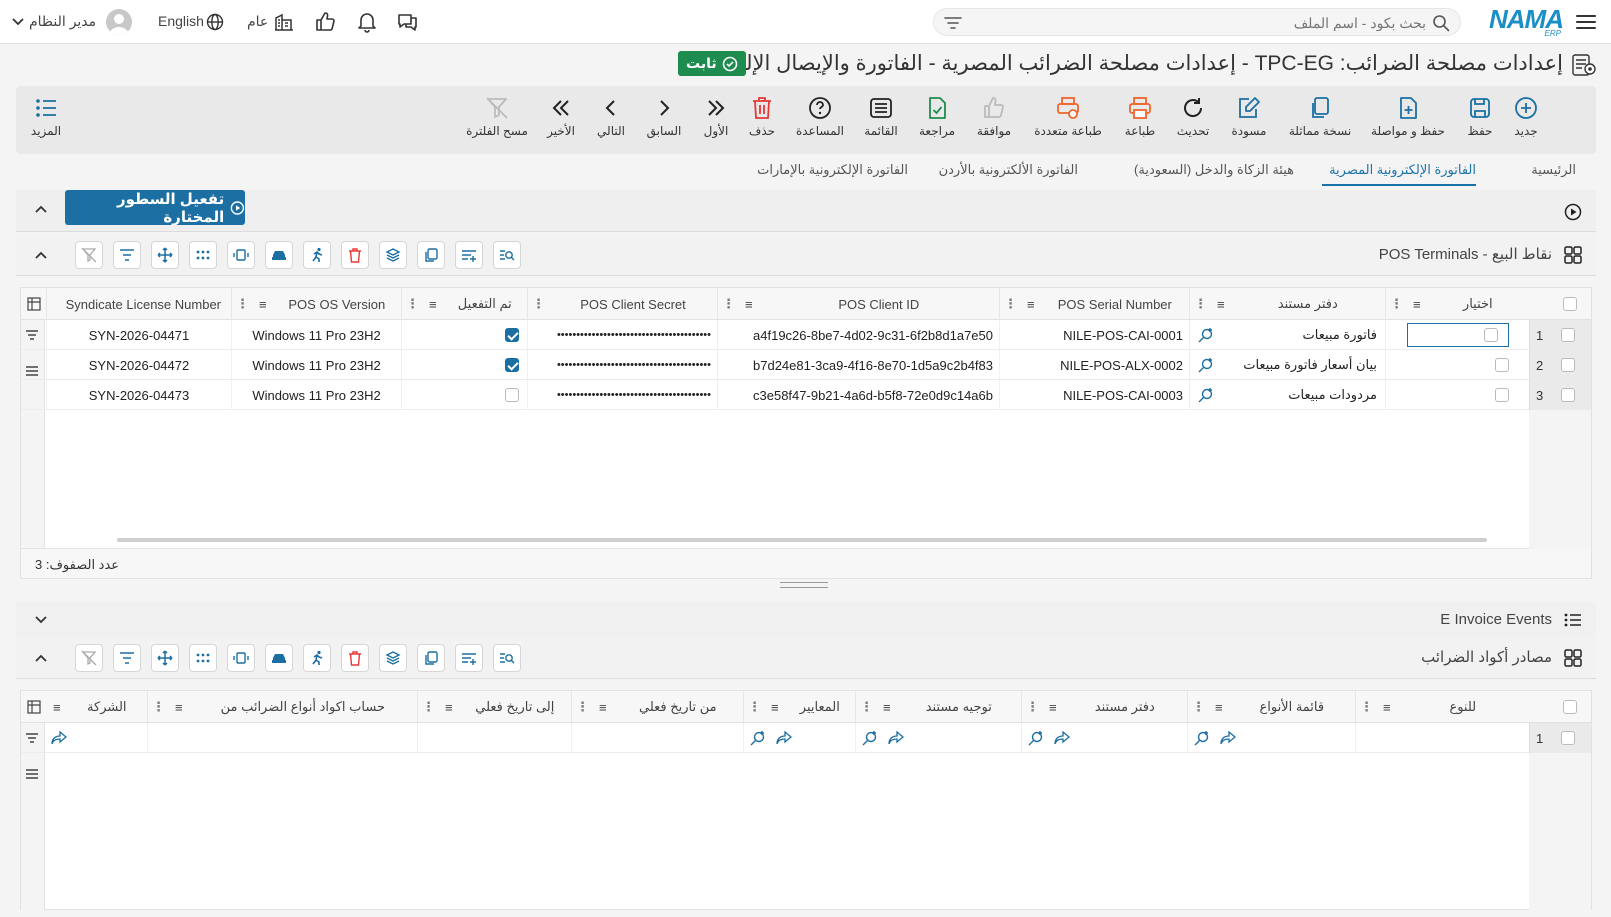 This screenshot has width=1611, height=917. Describe the element at coordinates (62, 21) in the screenshot. I see `user-name: مدير النظام` at that location.